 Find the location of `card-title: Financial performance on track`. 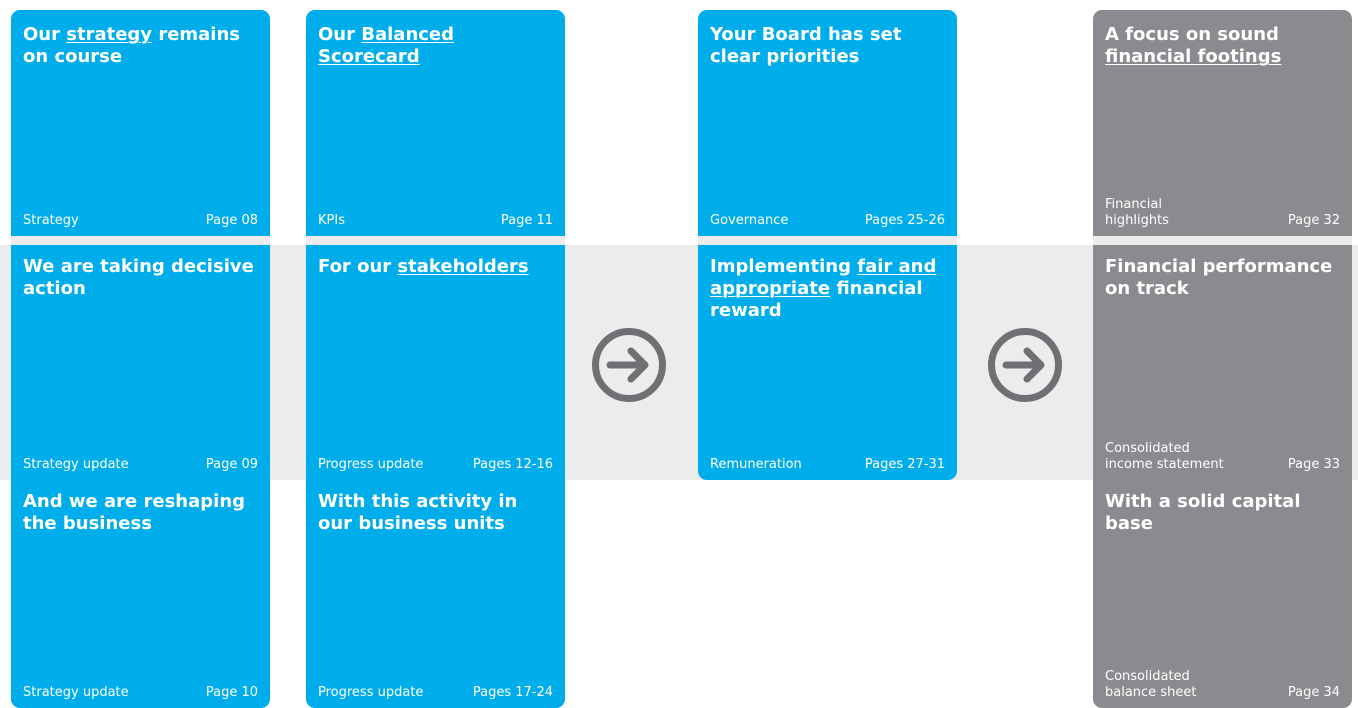

card-title: Financial performance on track is located at coordinates (1219, 277).